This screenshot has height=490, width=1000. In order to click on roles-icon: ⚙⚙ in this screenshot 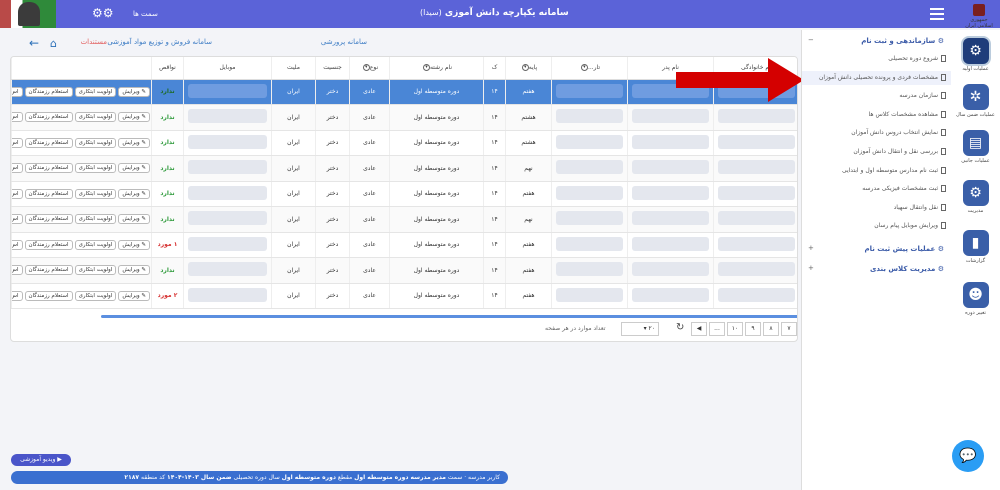, I will do `click(103, 13)`.